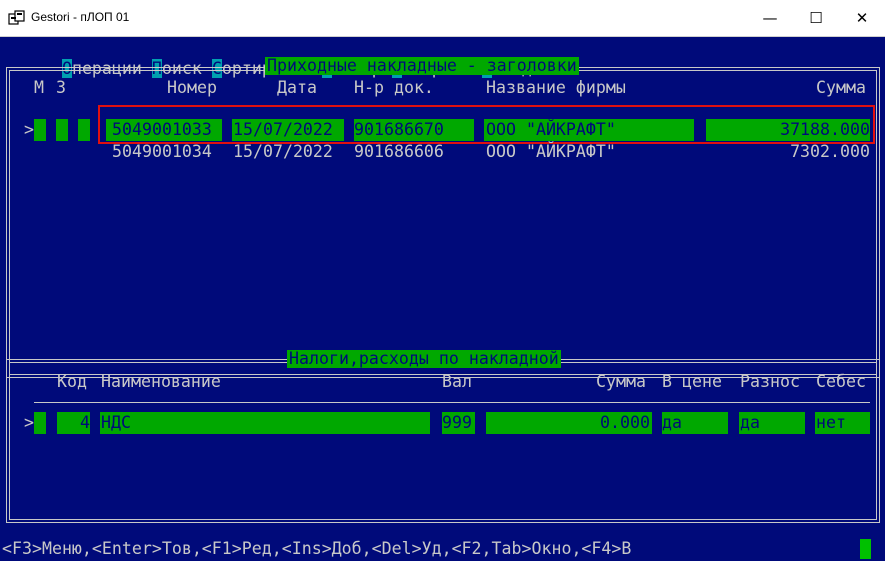  What do you see at coordinates (16, 17) in the screenshot?
I see `app-icon` at bounding box center [16, 17].